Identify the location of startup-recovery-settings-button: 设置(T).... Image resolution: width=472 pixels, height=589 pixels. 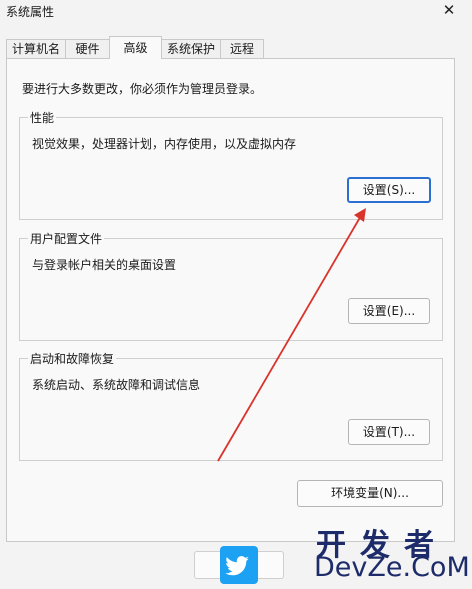
(389, 432).